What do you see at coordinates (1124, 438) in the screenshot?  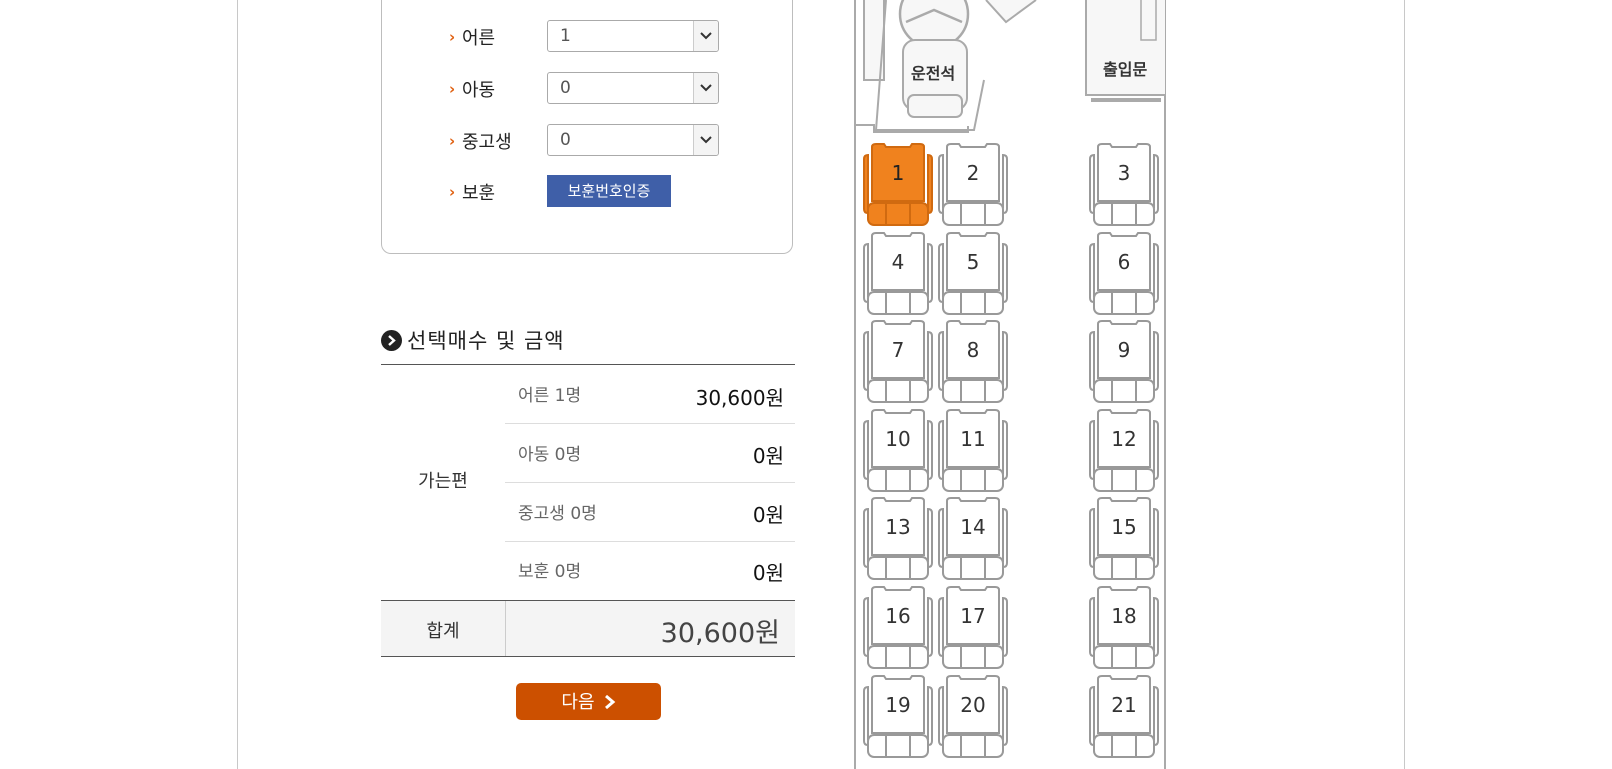 I see `seat-number: 12` at bounding box center [1124, 438].